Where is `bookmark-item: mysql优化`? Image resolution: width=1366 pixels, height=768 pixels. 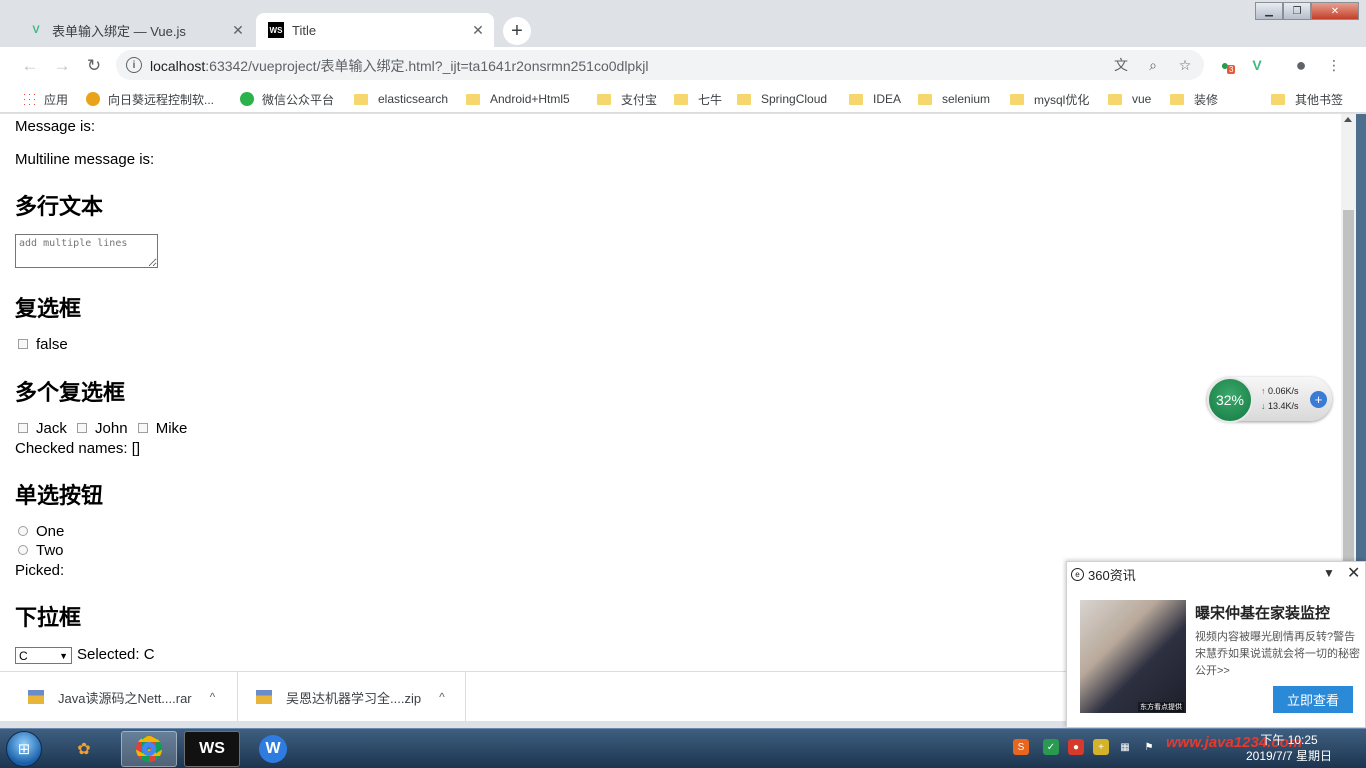
bookmark-item: mysql优化 is located at coordinates (1049, 99).